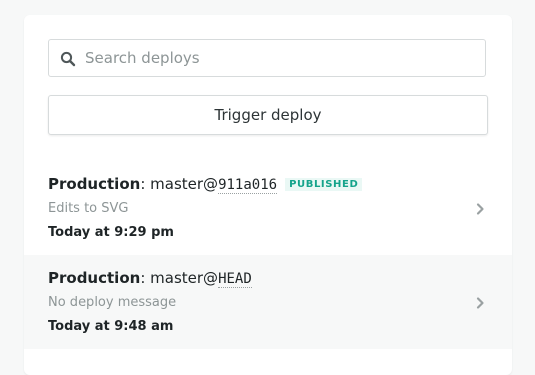 The width and height of the screenshot is (535, 375). I want to click on search-input, so click(280, 58).